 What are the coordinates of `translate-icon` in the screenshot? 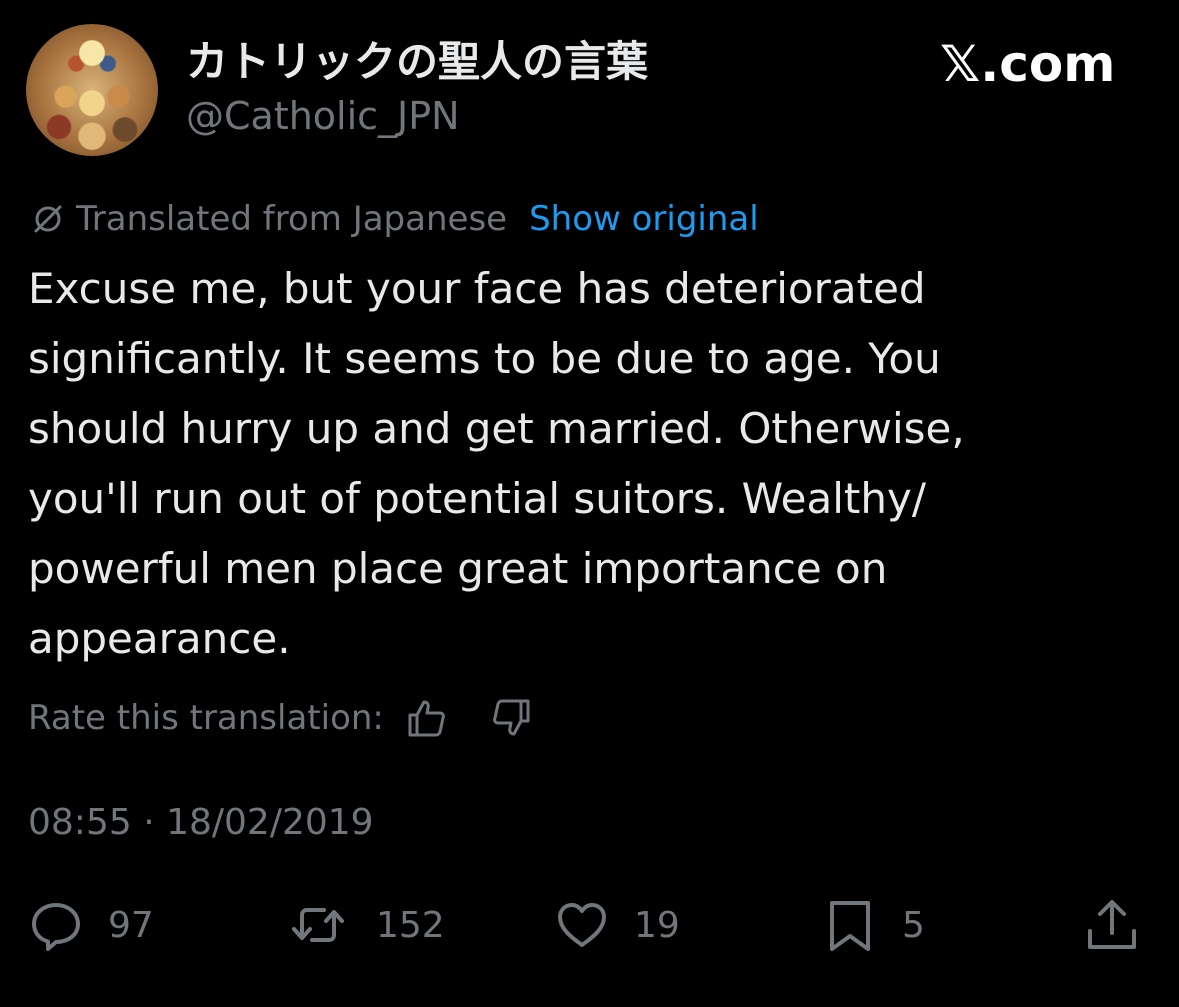 It's located at (48, 219).